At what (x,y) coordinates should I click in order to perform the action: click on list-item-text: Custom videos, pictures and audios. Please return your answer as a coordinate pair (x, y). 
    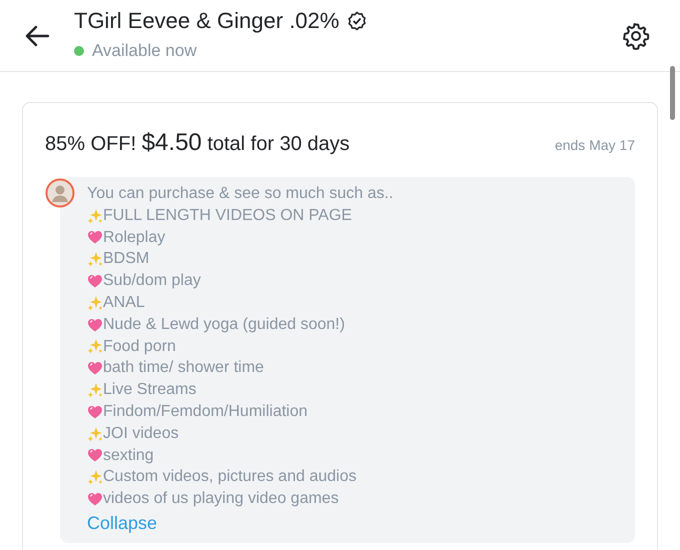
    Looking at the image, I should click on (229, 477).